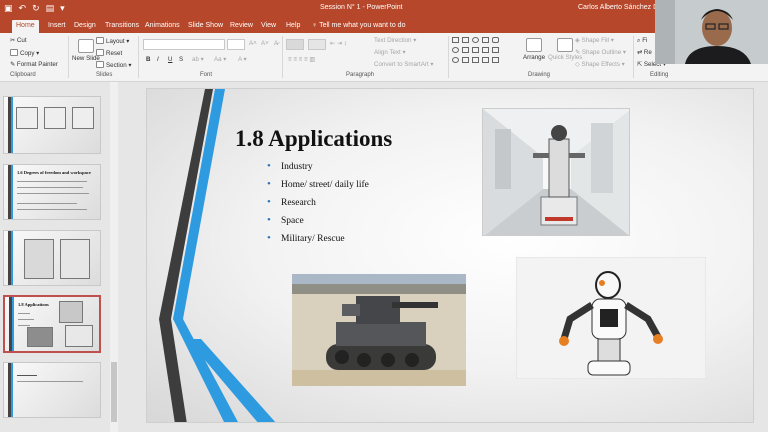 This screenshot has width=768, height=432. Describe the element at coordinates (577, 64) in the screenshot. I see `effects-icon: ◇` at that location.